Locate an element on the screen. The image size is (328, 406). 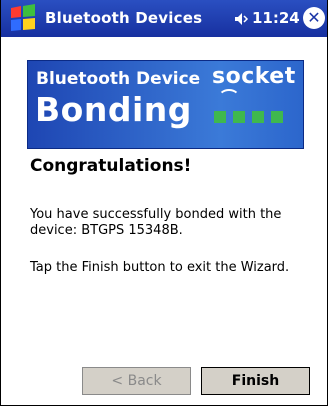
banner-line1: Bluetooth Device is located at coordinates (118, 79).